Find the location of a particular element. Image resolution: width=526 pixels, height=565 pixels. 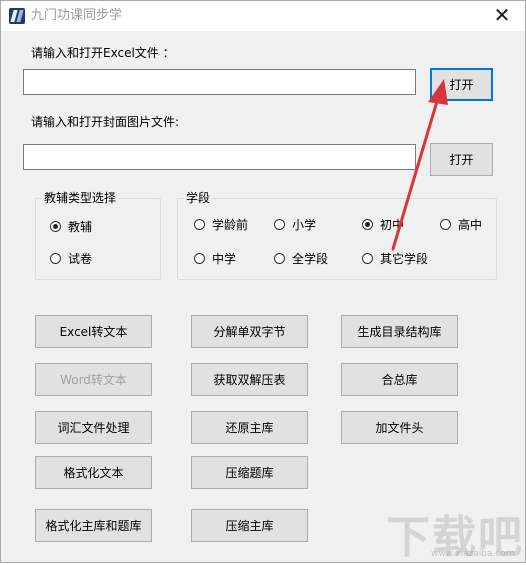

radio-stage-junior: 初中 is located at coordinates (383, 224).